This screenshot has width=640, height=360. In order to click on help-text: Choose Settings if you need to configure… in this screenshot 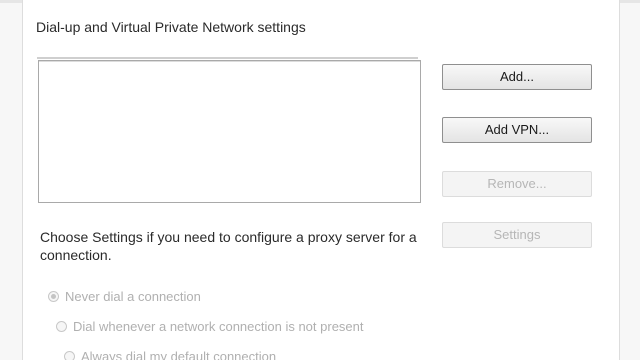, I will do `click(228, 246)`.